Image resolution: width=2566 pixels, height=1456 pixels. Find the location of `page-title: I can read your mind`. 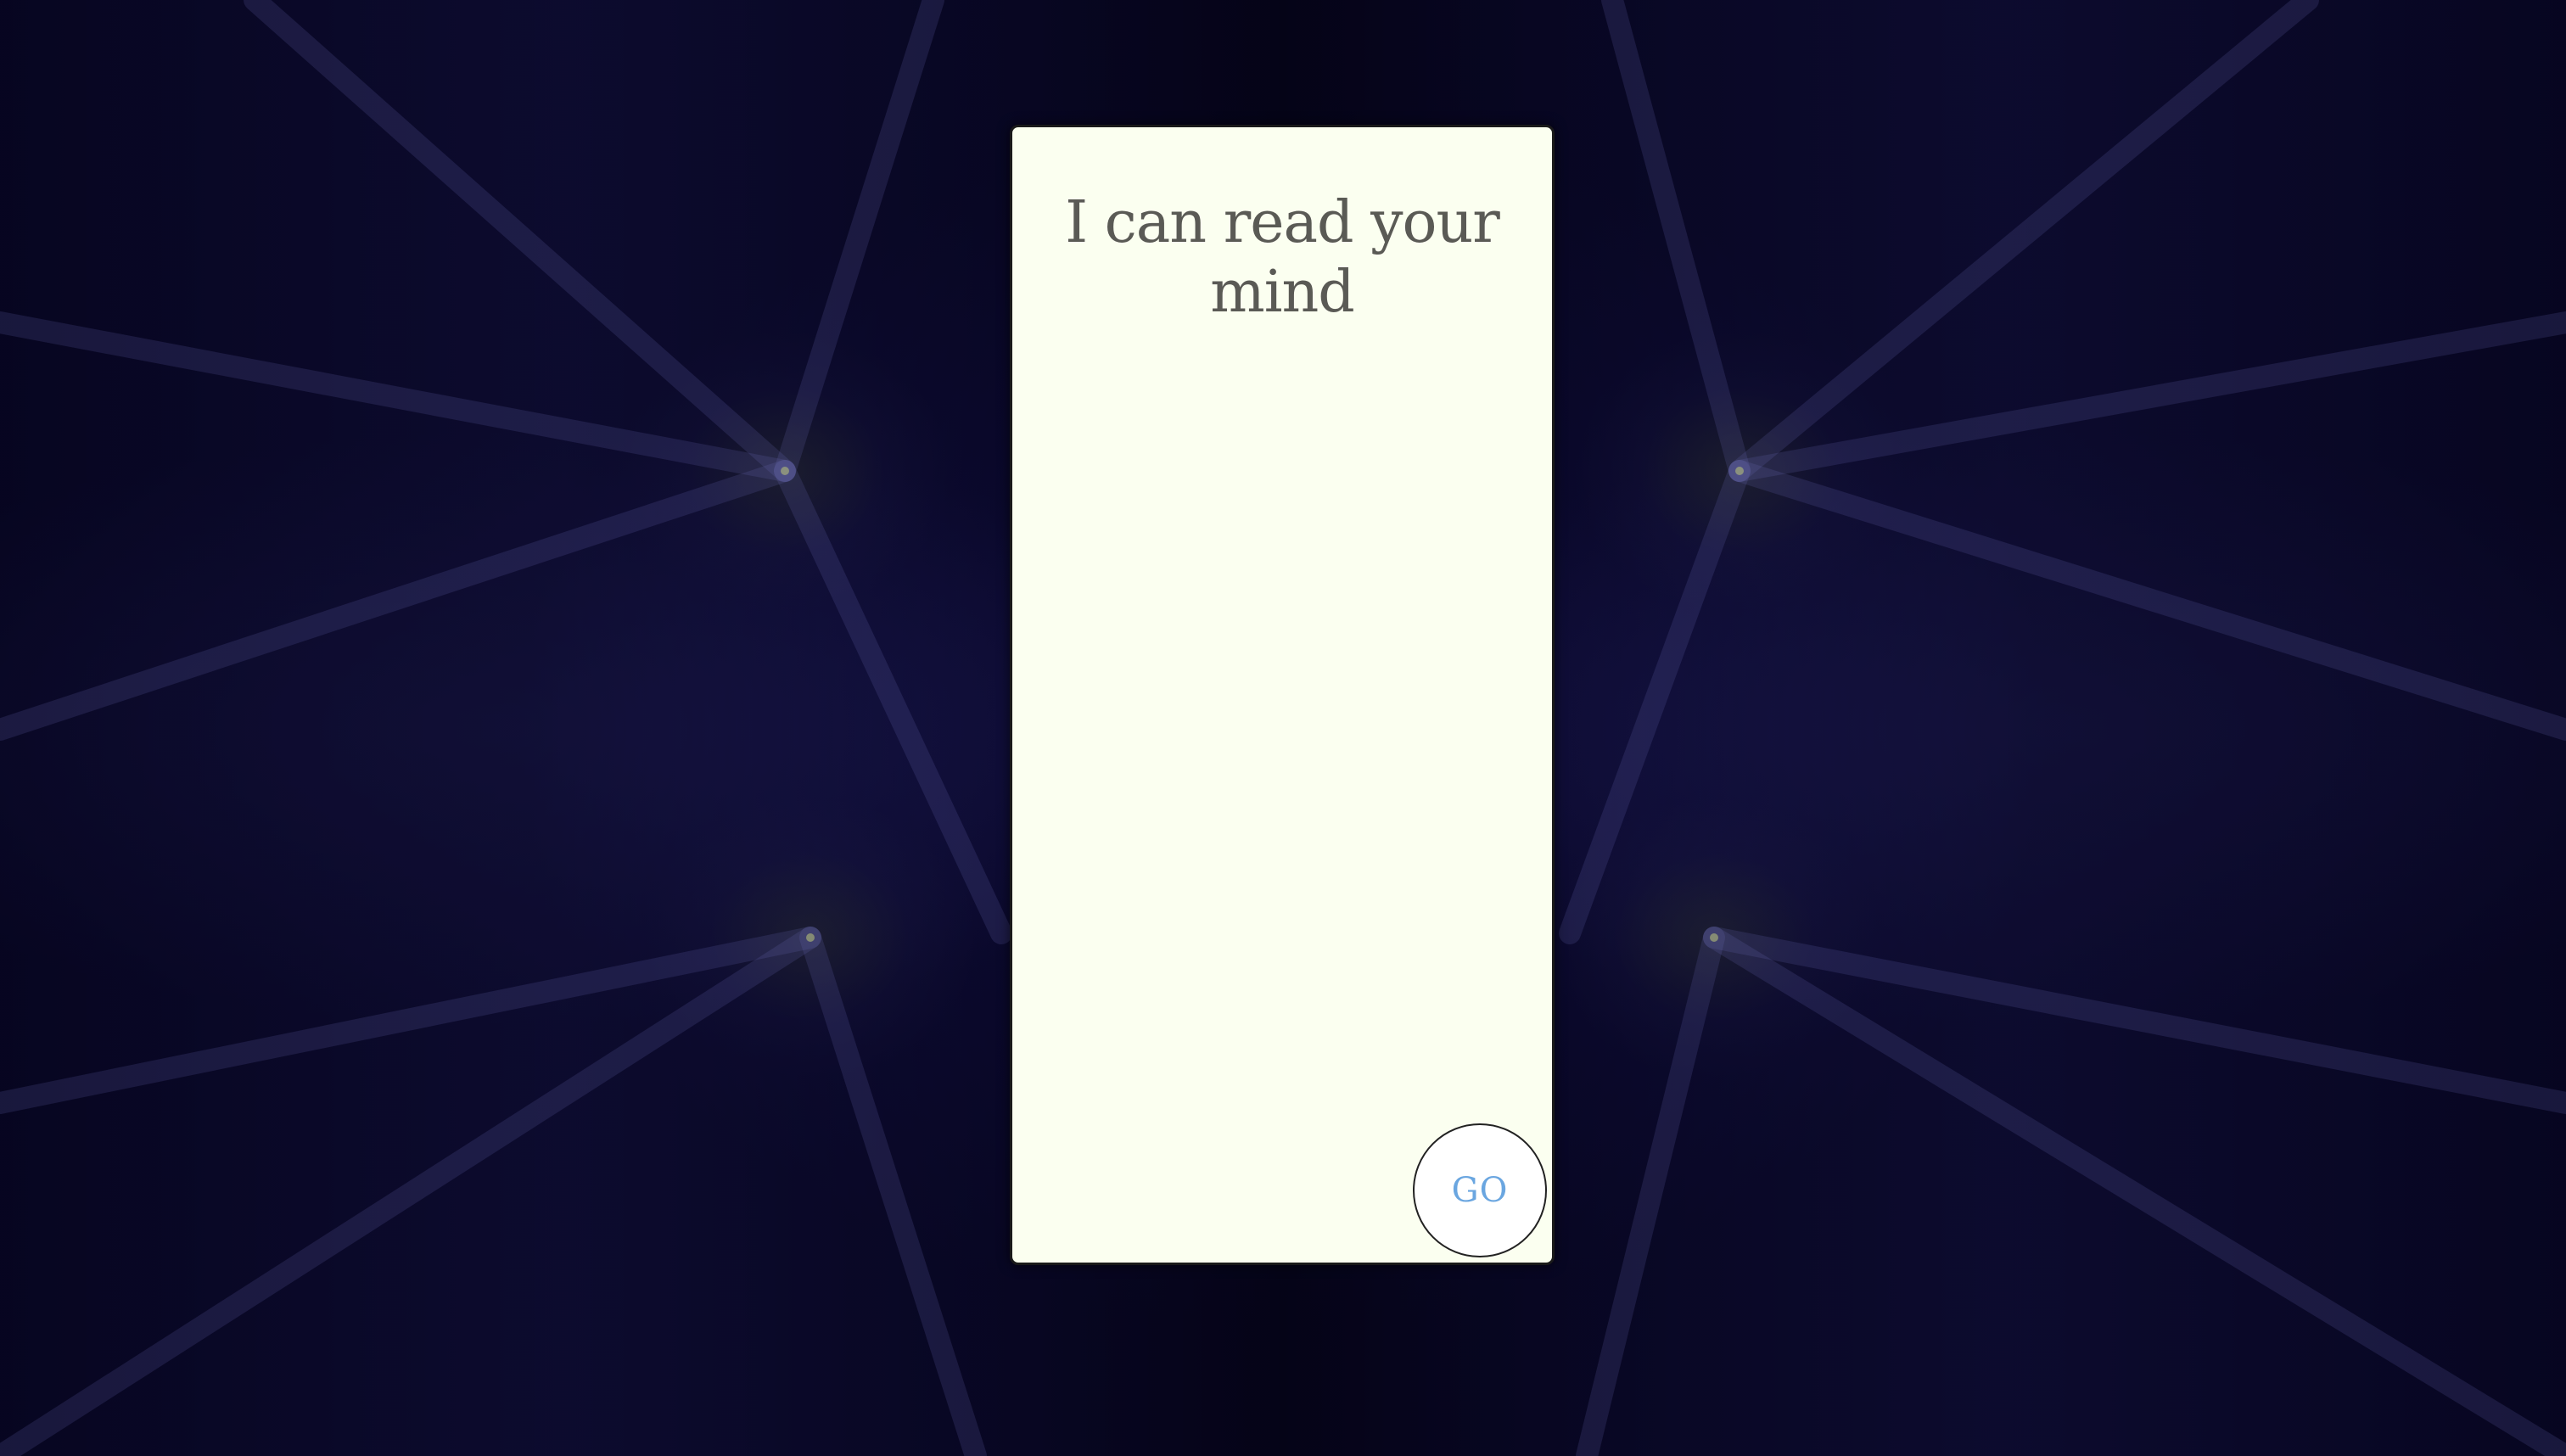

page-title: I can read your mind is located at coordinates (1282, 258).